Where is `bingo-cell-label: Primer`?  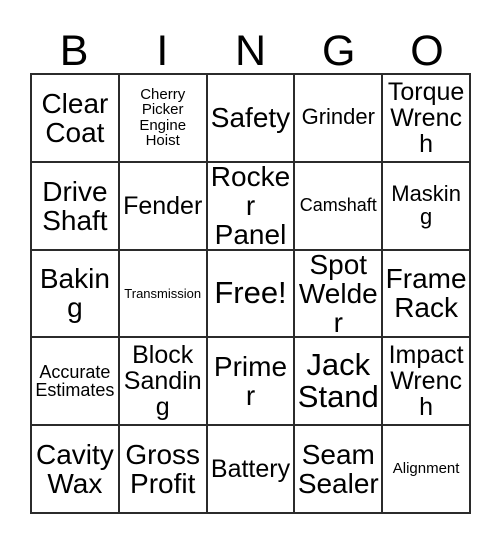 bingo-cell-label: Primer is located at coordinates (250, 381).